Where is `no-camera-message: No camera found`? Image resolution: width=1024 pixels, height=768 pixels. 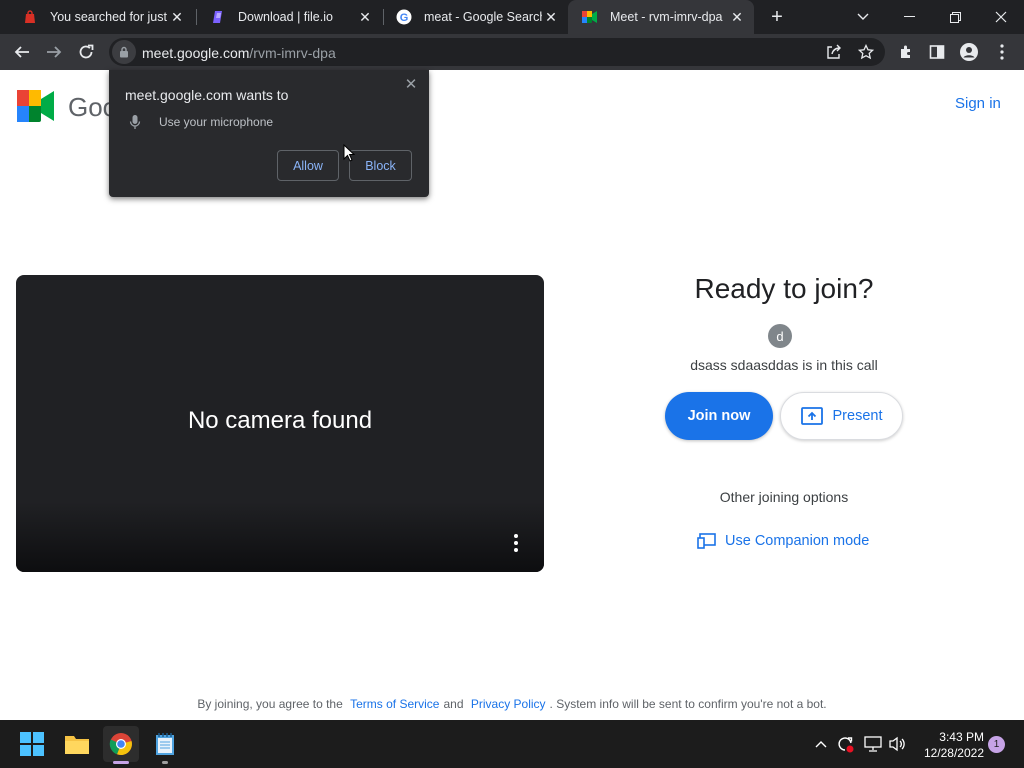
no-camera-message: No camera found is located at coordinates (280, 420).